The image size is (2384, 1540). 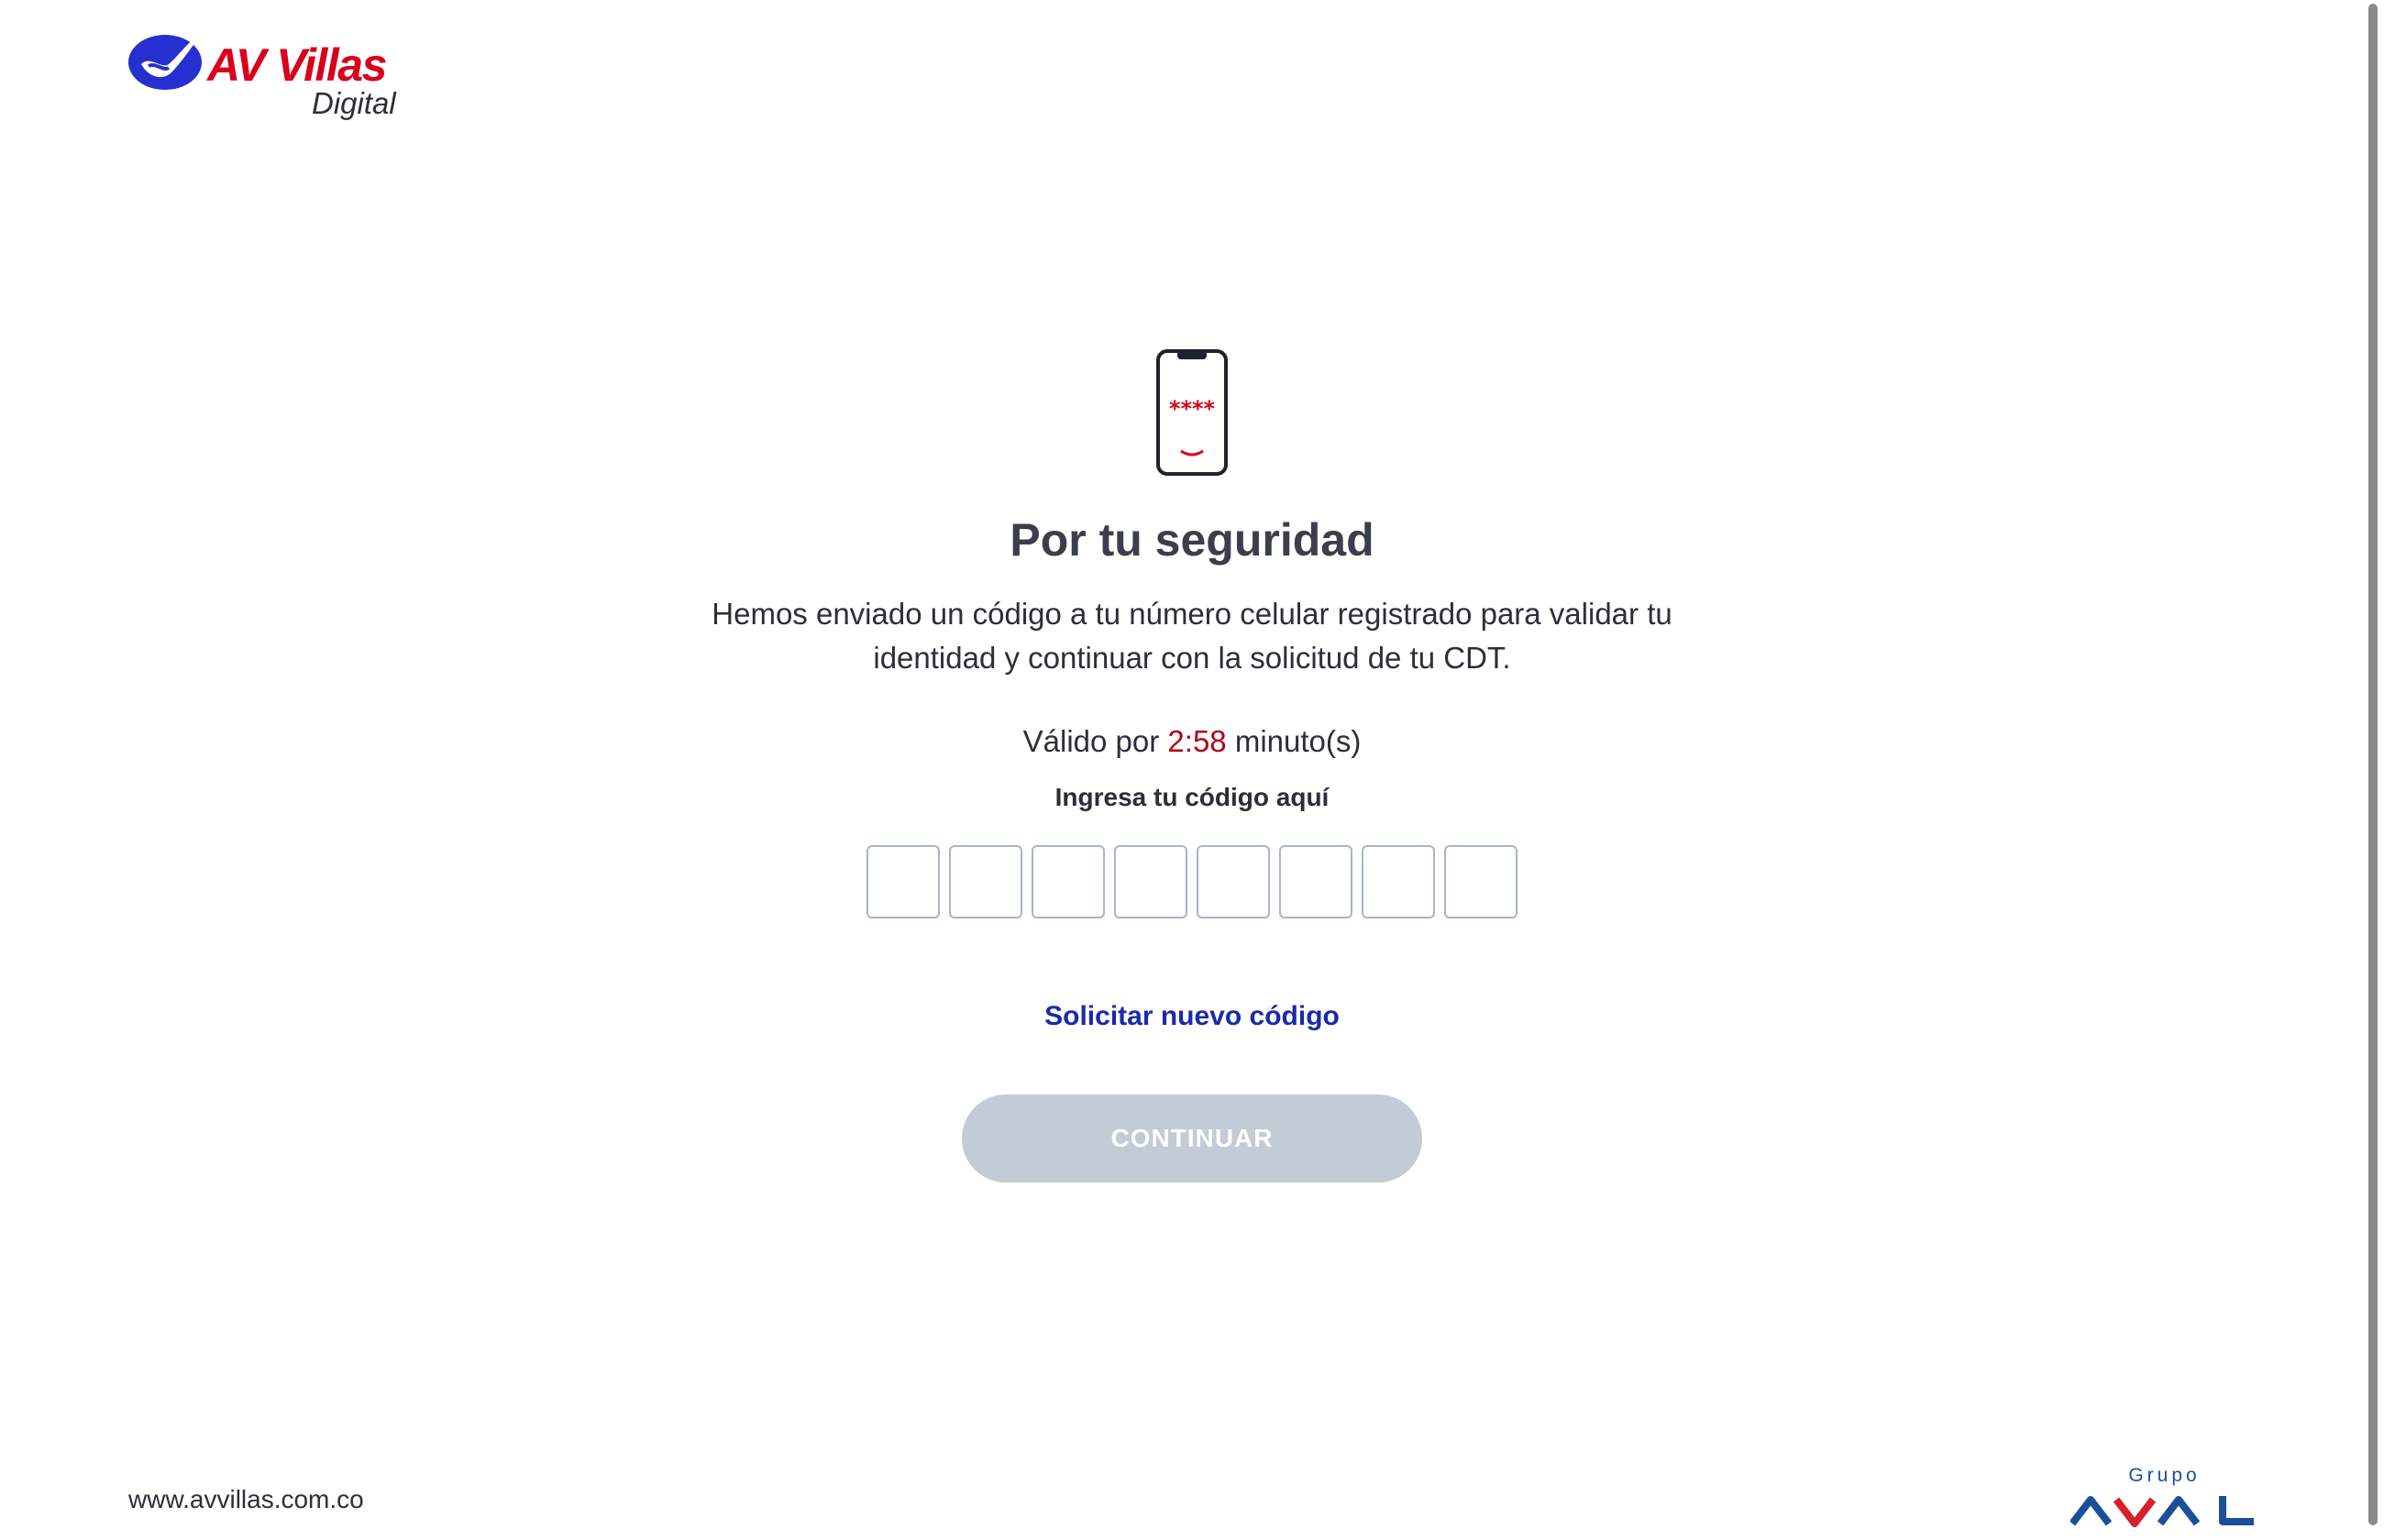 I want to click on av-villas-logo: AV Villas Digital, so click(x=275, y=78).